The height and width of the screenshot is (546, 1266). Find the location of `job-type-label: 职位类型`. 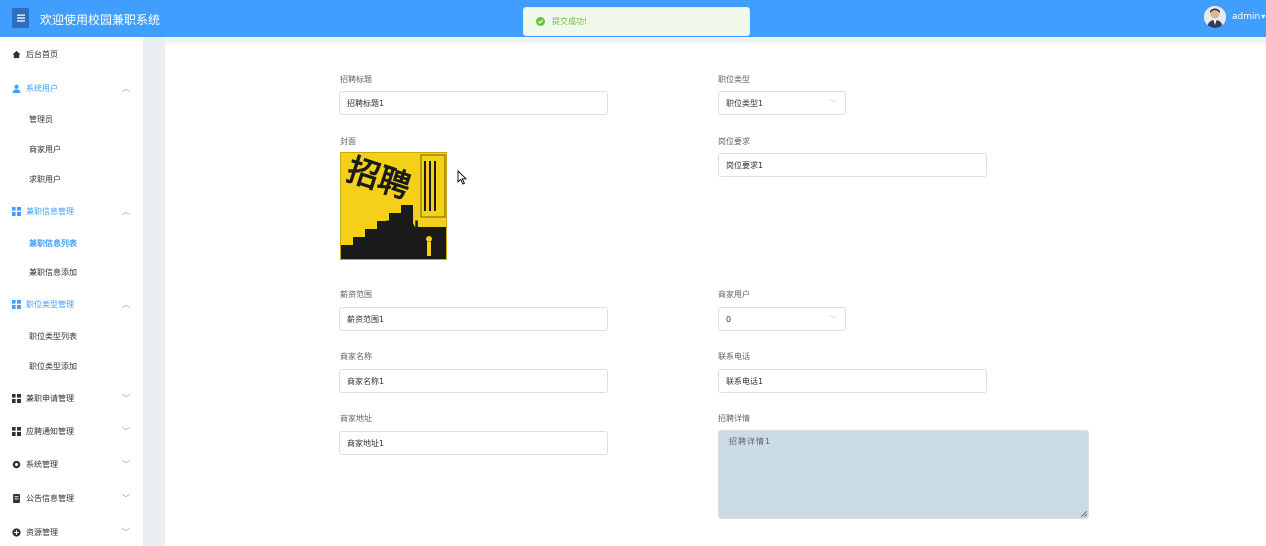

job-type-label: 职位类型 is located at coordinates (734, 79).